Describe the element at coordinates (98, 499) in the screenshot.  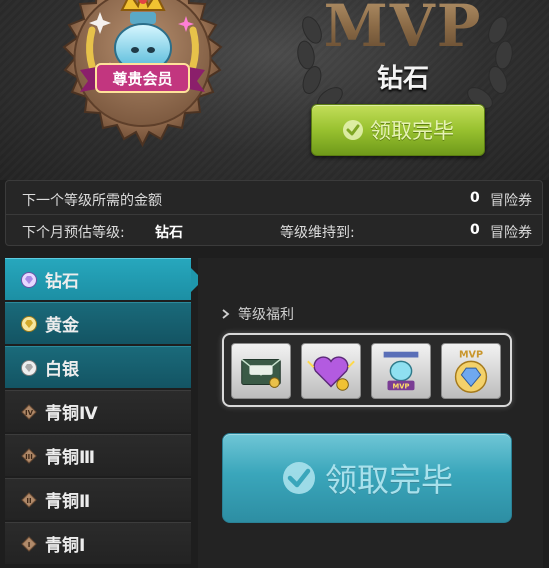
I see `tier-item-bronze-2: II 青铜Ⅱ` at that location.